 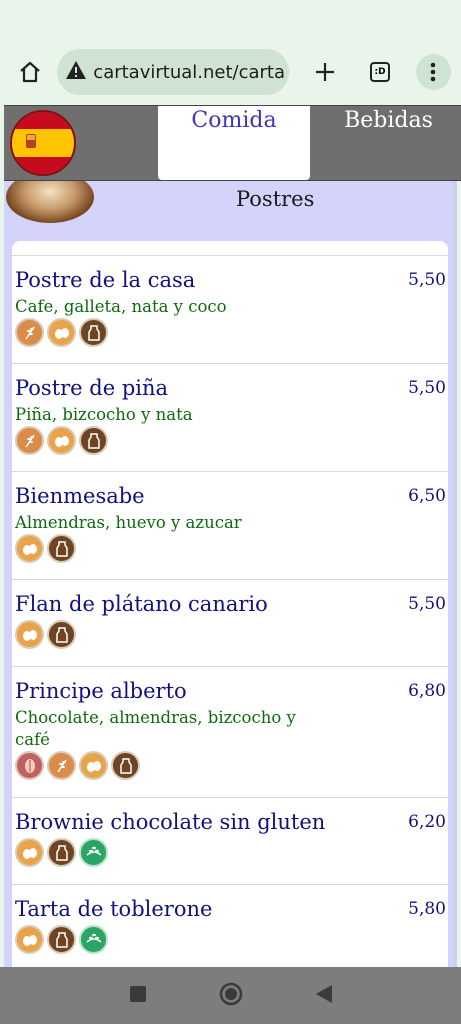 I want to click on spain-flag-icon, so click(x=43, y=143).